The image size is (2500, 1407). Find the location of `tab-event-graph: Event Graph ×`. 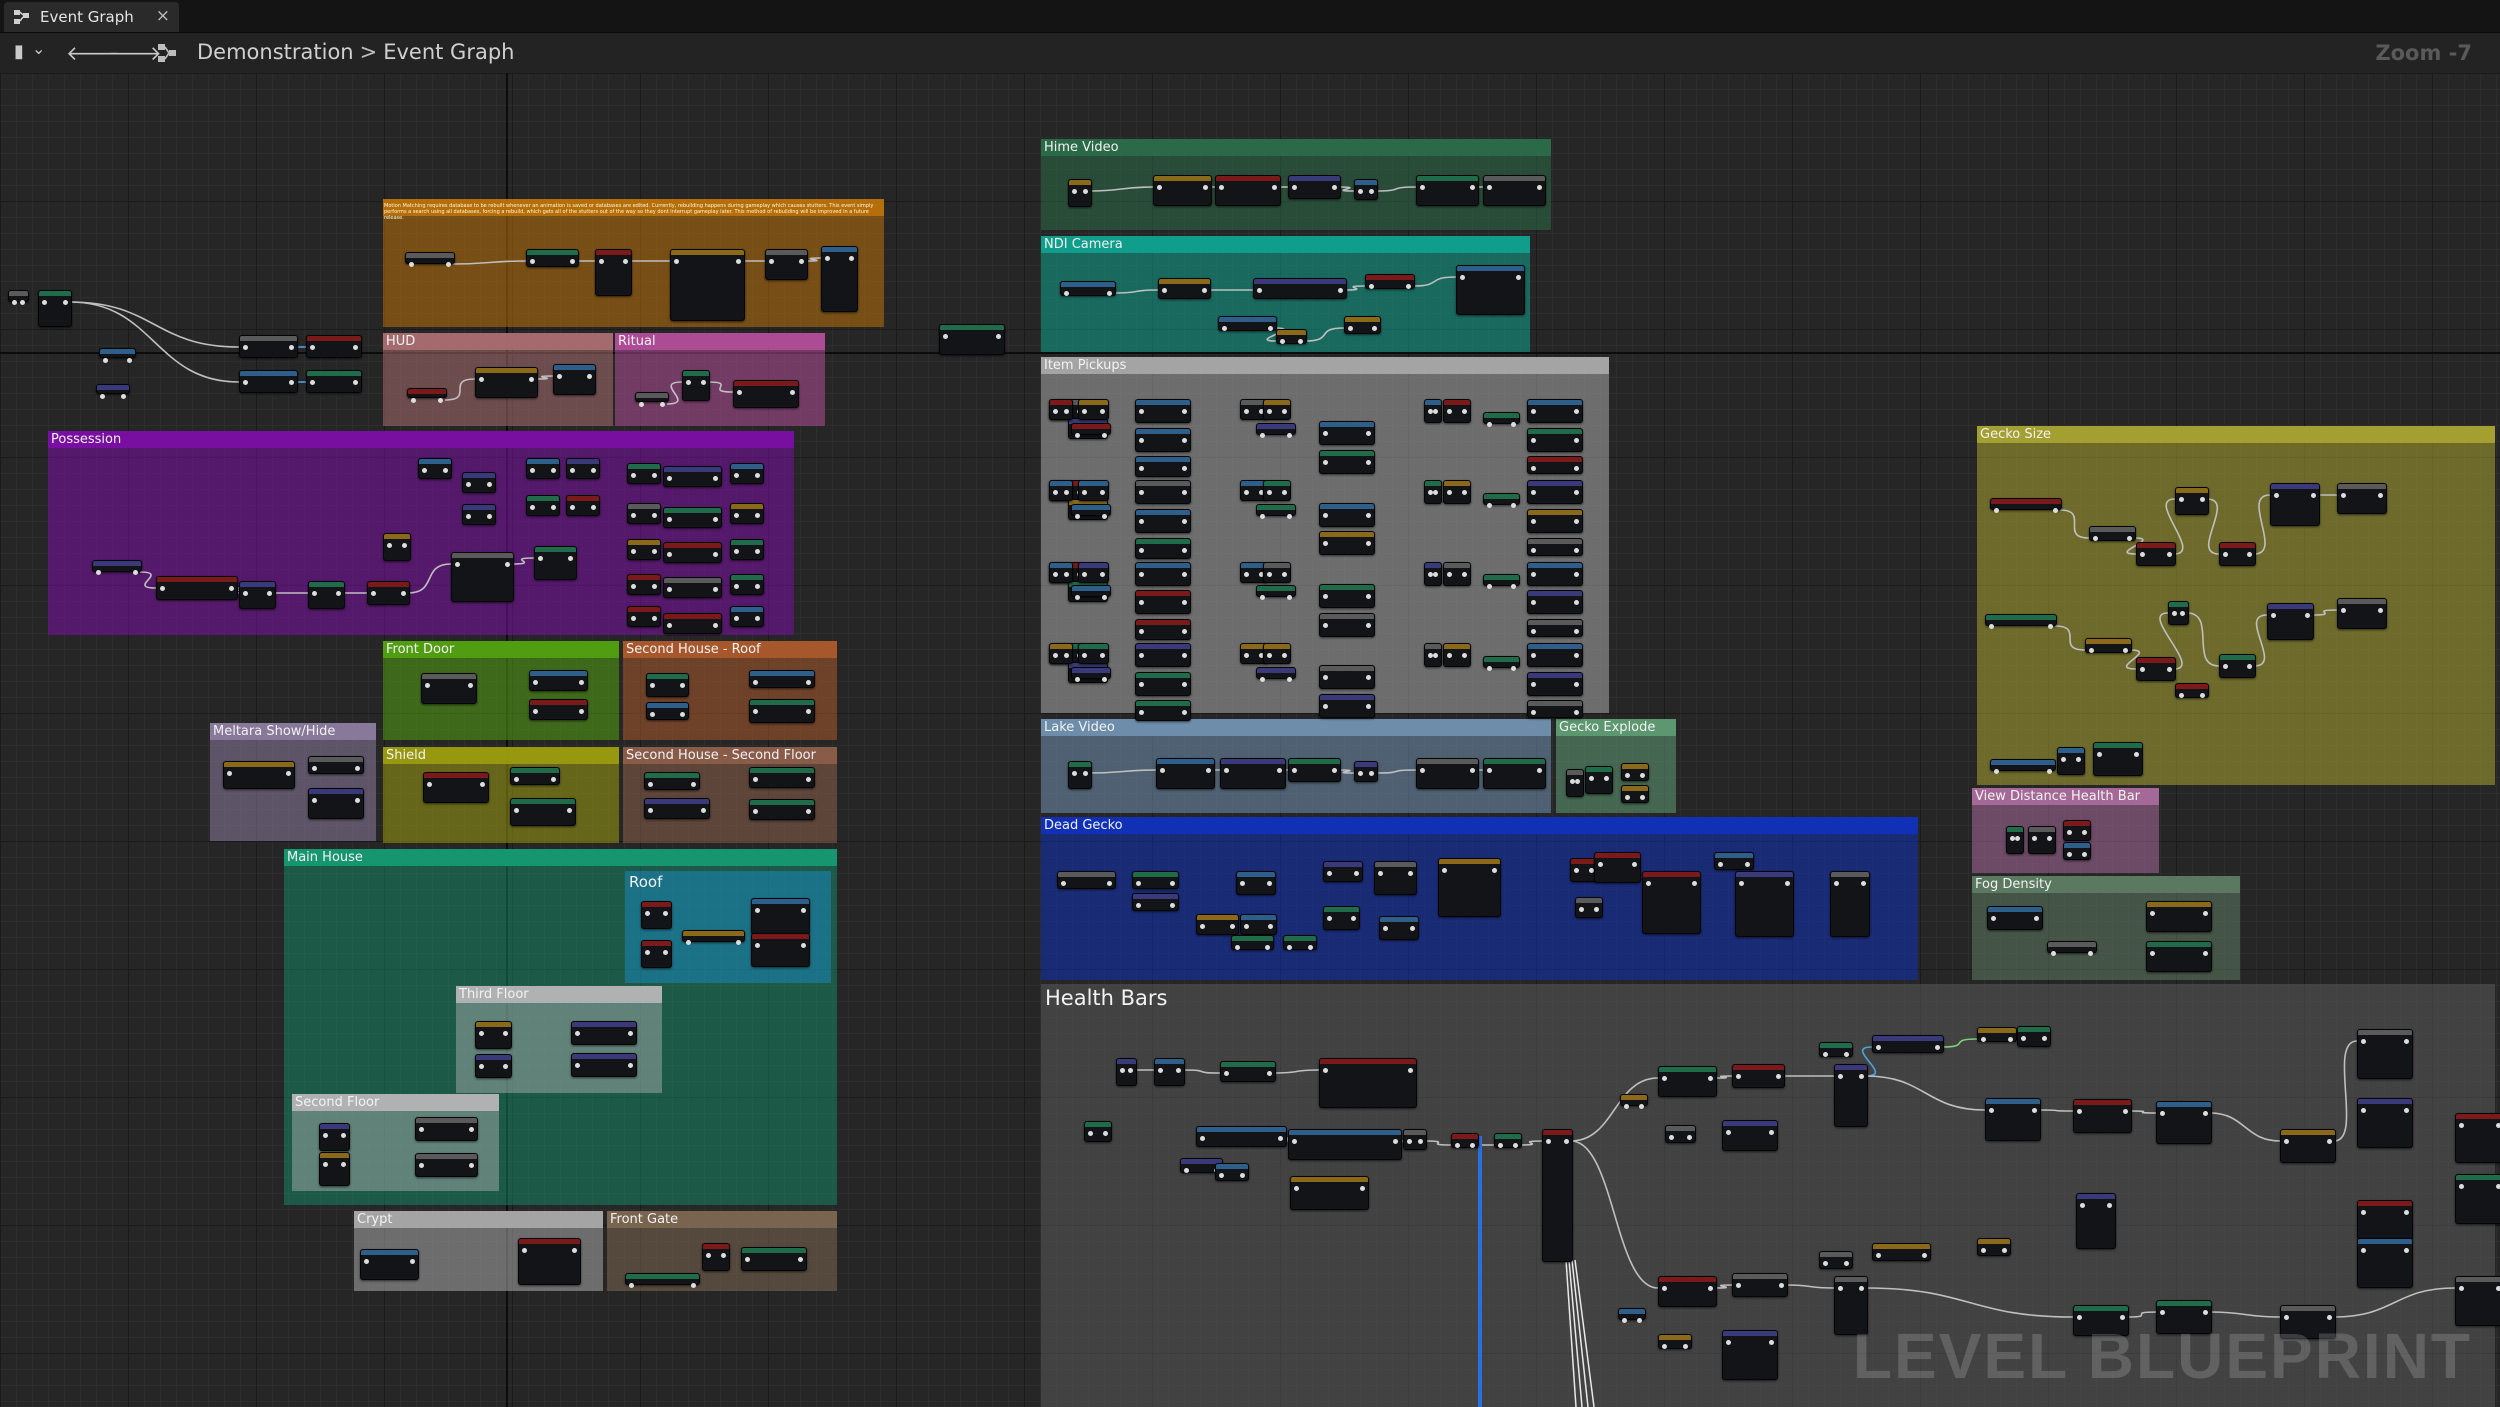

tab-event-graph: Event Graph × is located at coordinates (91, 17).